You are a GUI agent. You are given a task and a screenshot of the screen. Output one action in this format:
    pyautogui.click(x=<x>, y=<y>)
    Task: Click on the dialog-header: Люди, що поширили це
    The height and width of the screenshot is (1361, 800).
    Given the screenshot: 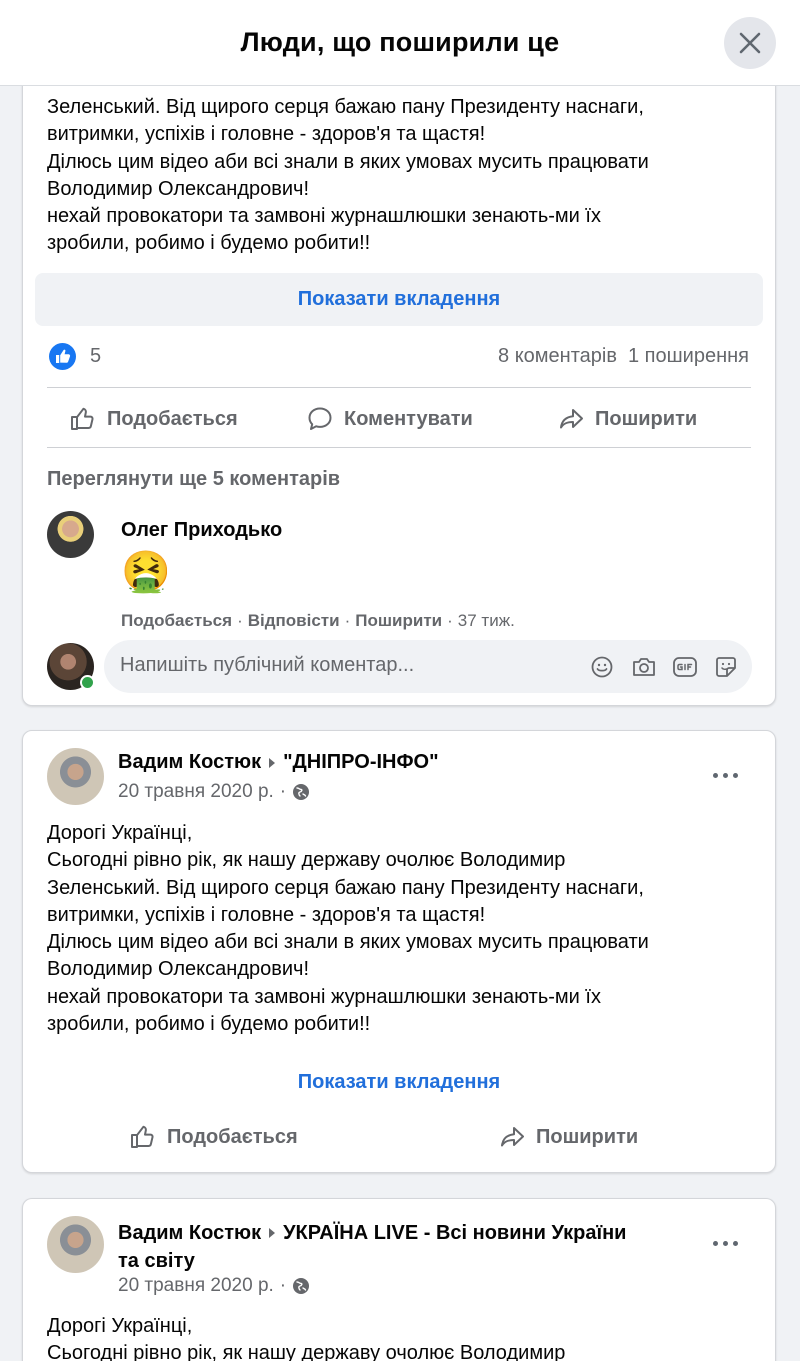 What is the action you would take?
    pyautogui.click(x=400, y=43)
    